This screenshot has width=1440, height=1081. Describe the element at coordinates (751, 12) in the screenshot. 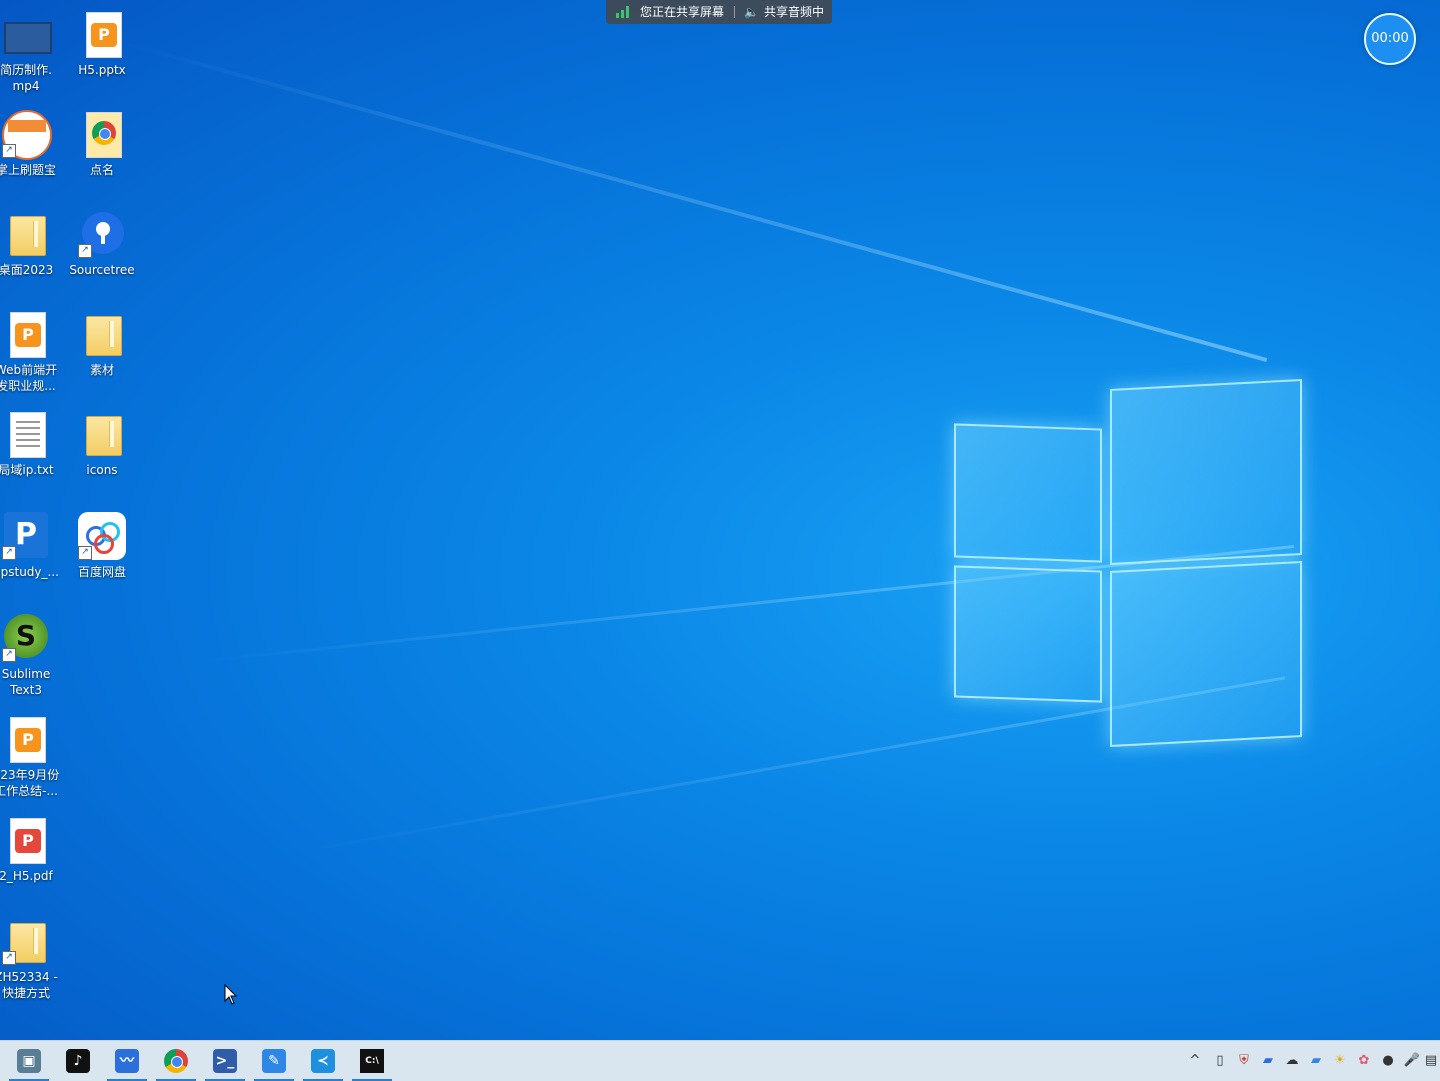

I see `speaker-icon: 🔈` at that location.